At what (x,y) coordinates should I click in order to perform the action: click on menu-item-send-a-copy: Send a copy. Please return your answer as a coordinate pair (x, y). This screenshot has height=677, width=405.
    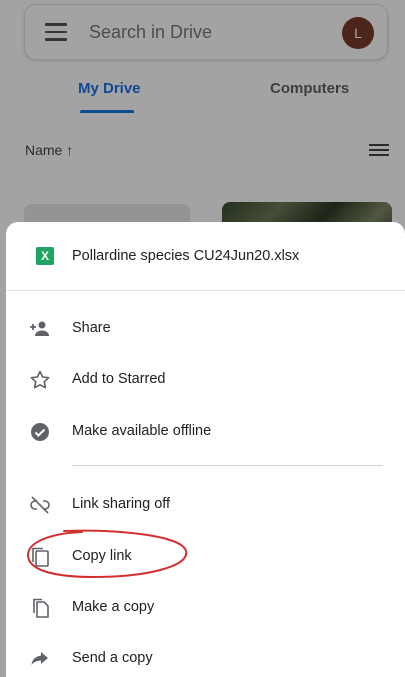
    Looking at the image, I should click on (205, 655).